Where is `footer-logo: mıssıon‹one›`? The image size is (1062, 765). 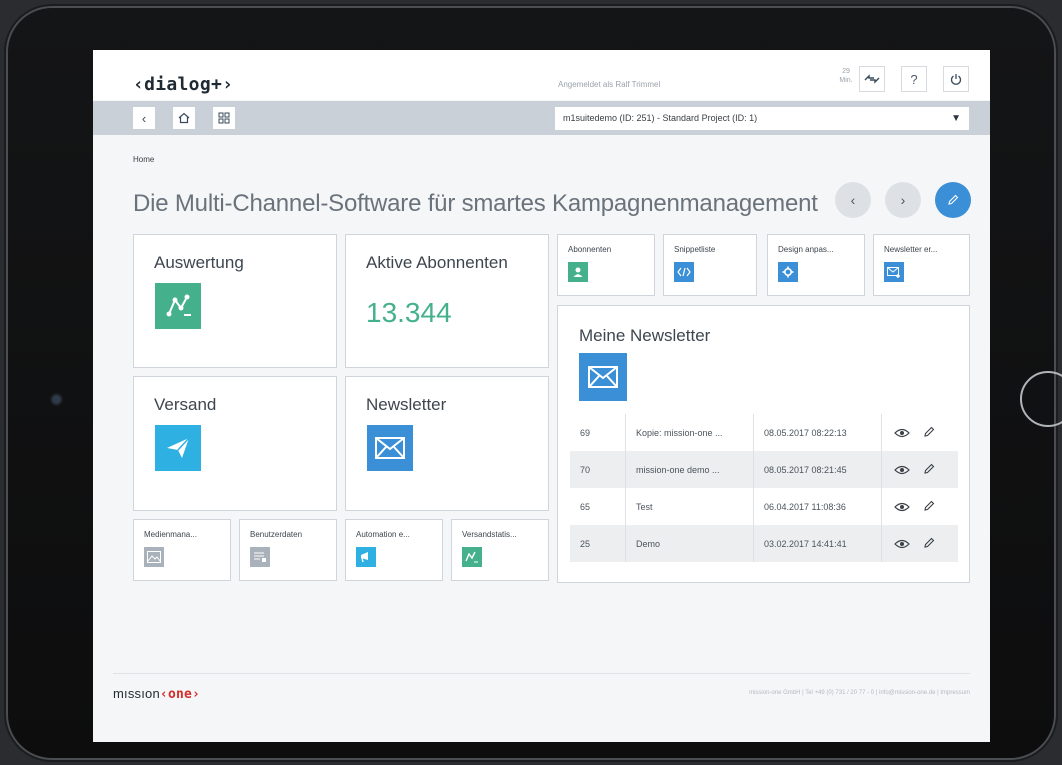
footer-logo: mıssıon‹one› is located at coordinates (156, 694).